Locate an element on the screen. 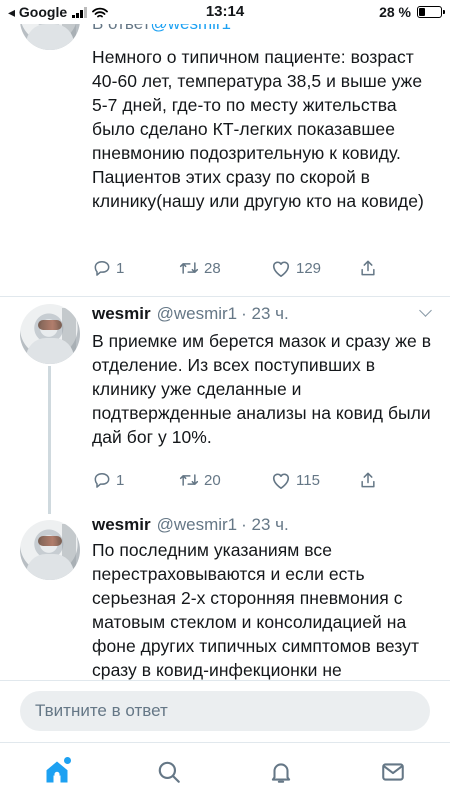 The image size is (450, 800). tab-notifications is located at coordinates (281, 772).